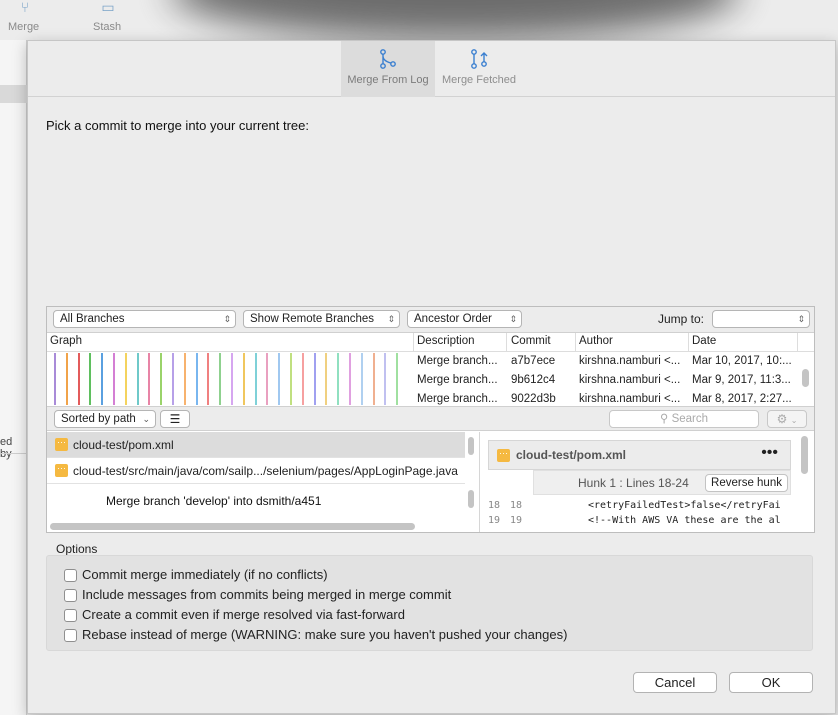 The width and height of the screenshot is (838, 715). I want to click on file-search-input: ⚲ Search, so click(684, 419).